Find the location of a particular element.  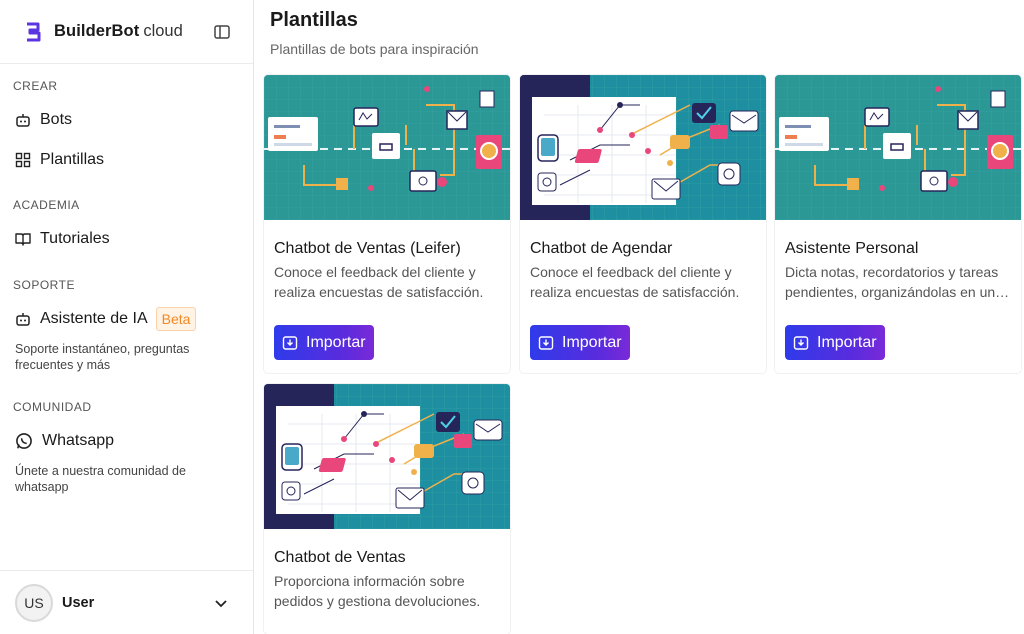

page-title: Plantillas is located at coordinates (314, 20).